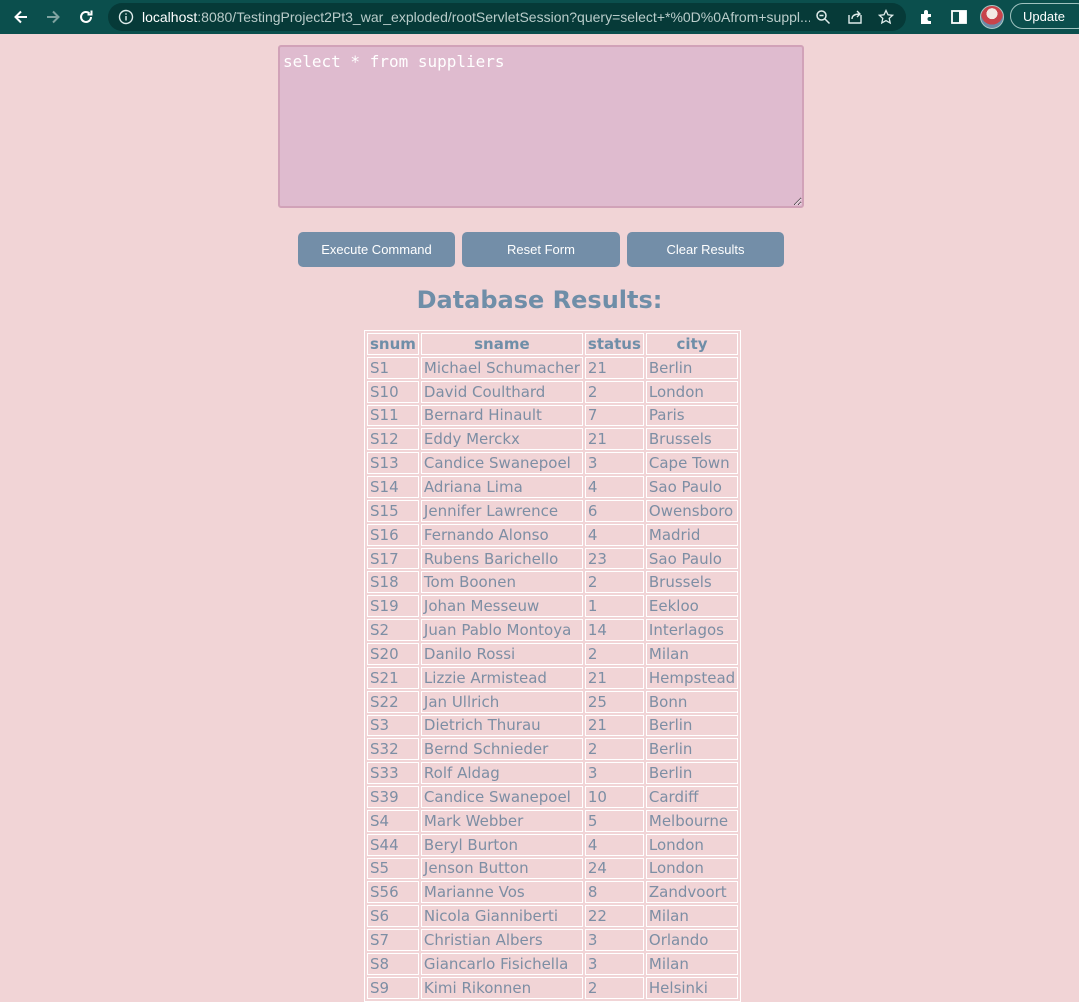 The height and width of the screenshot is (1002, 1079). I want to click on cell-snum: S21, so click(393, 677).